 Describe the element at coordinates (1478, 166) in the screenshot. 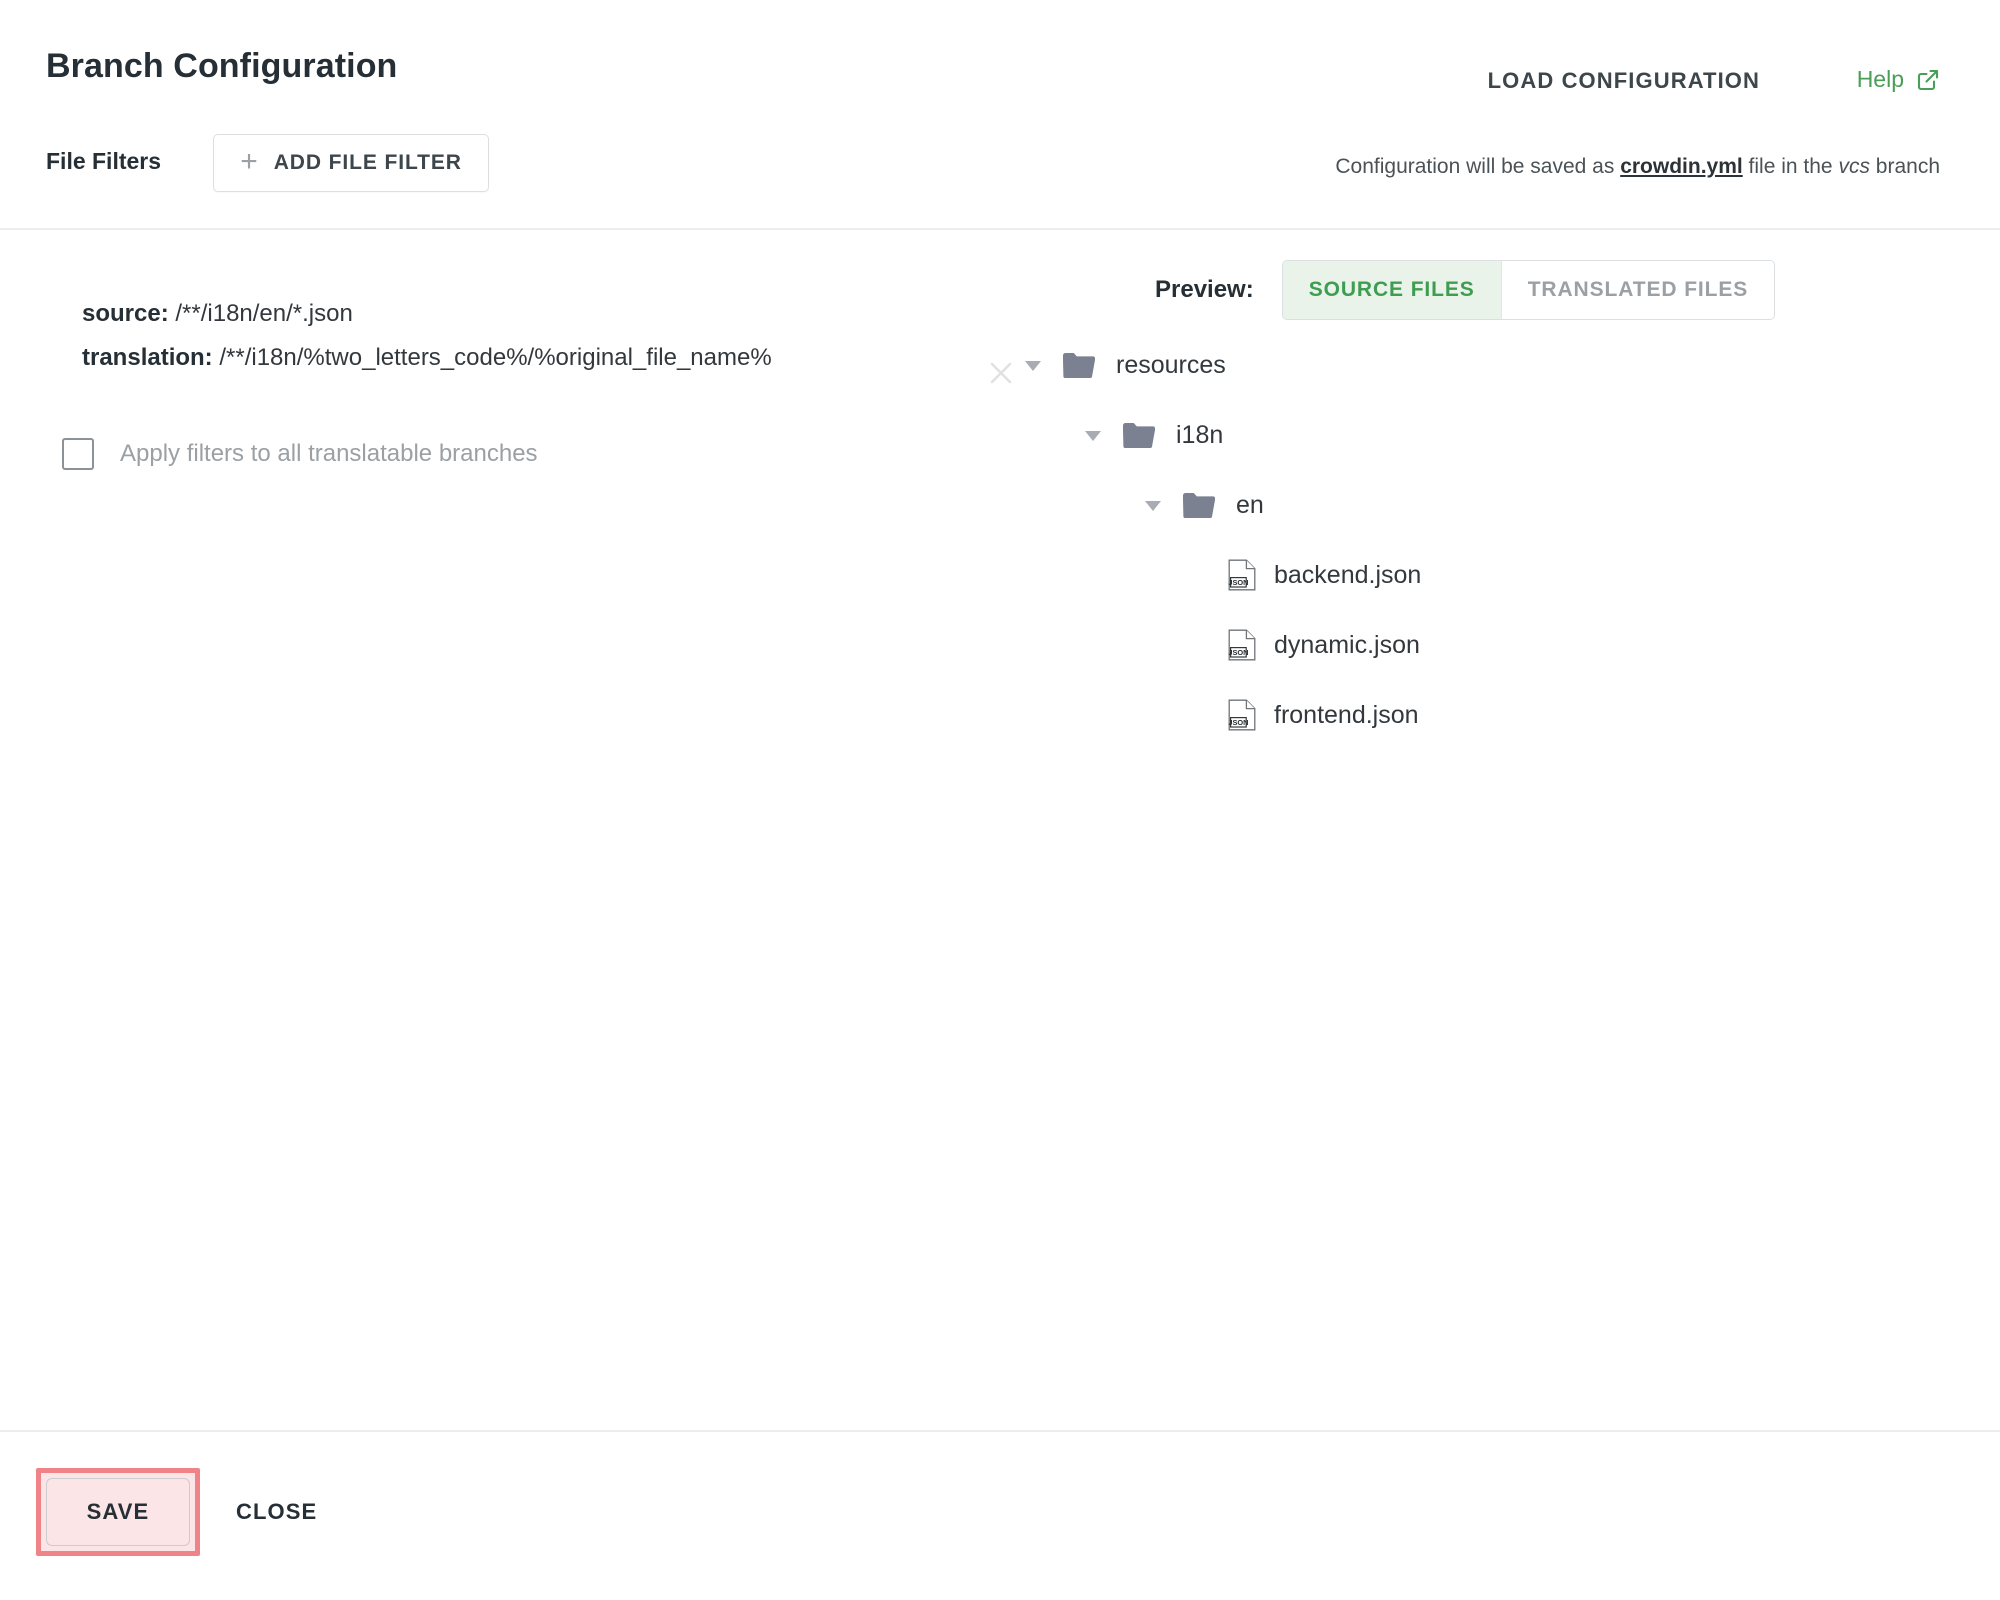

I see `config-note-prefix: Configuration will be saved as` at that location.